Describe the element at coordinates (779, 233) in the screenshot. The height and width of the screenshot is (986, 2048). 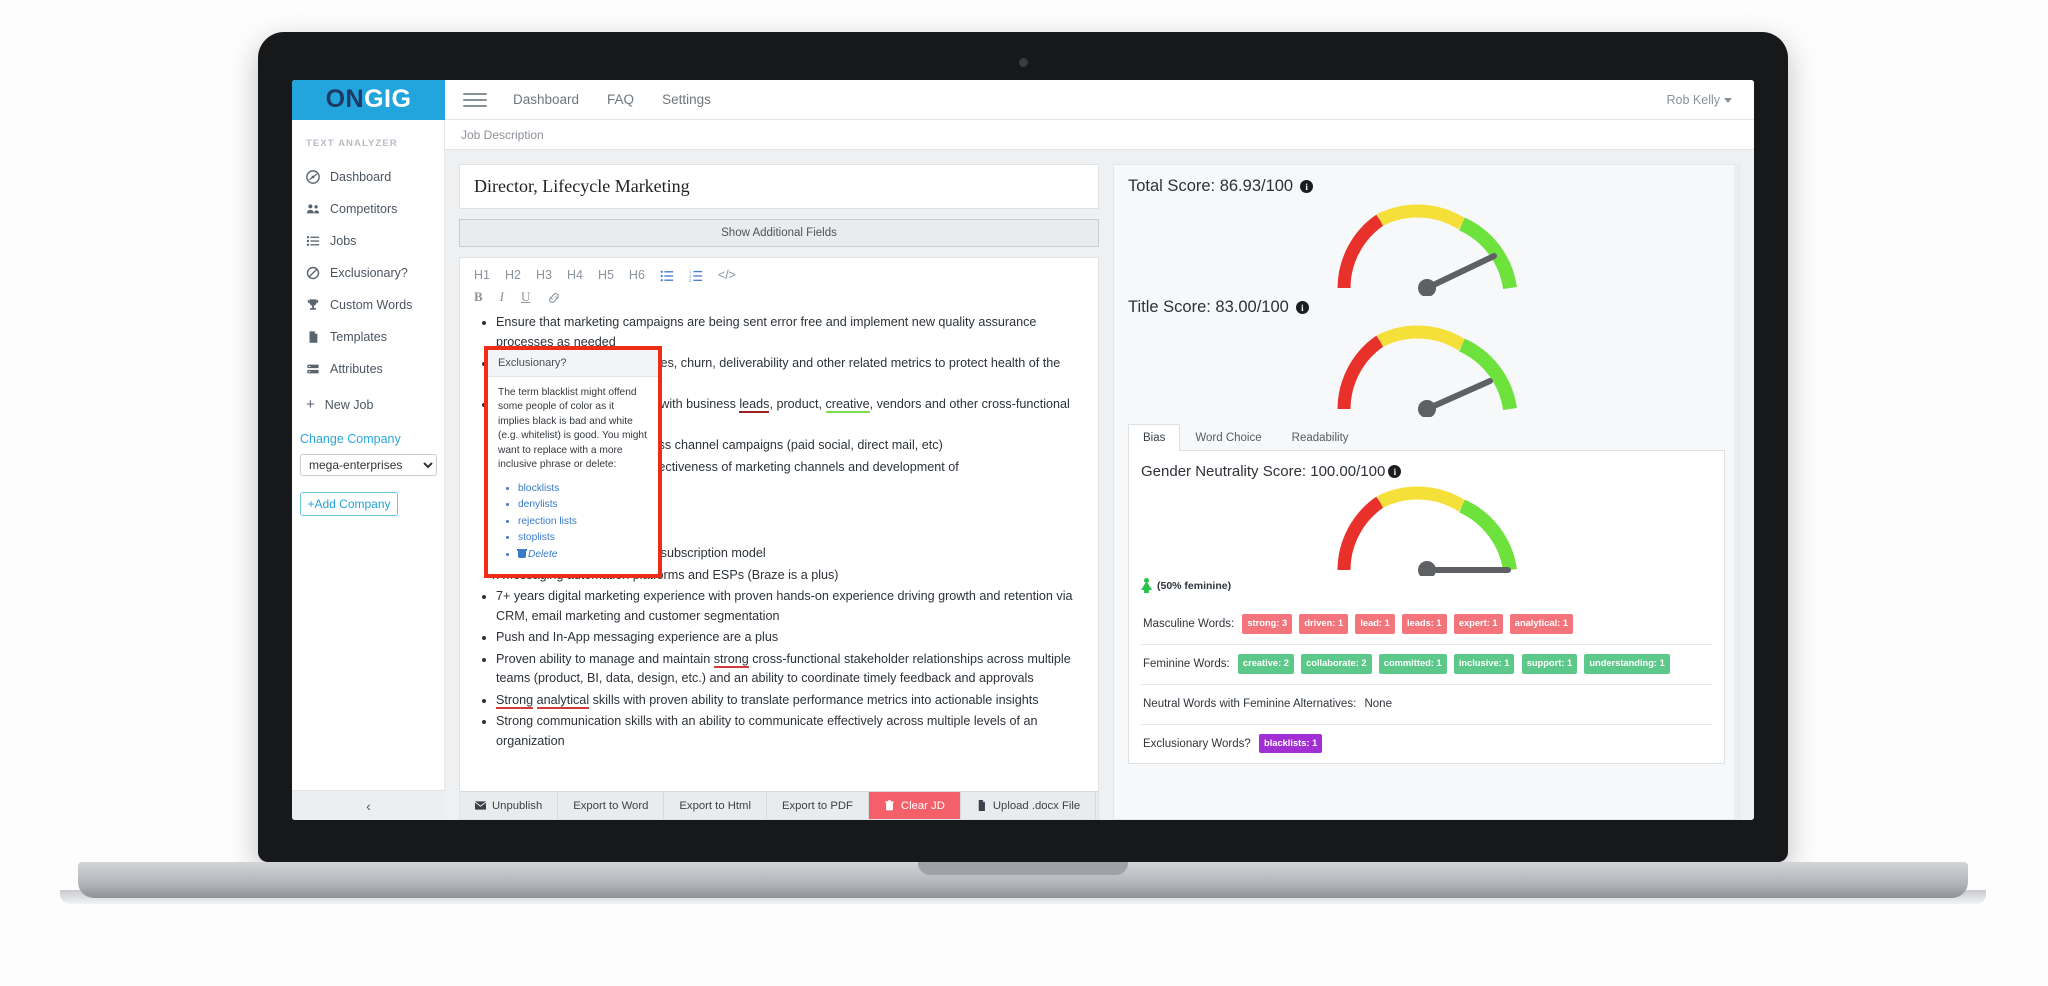
I see `show-additional-fields-button: Show Additional Fields` at that location.